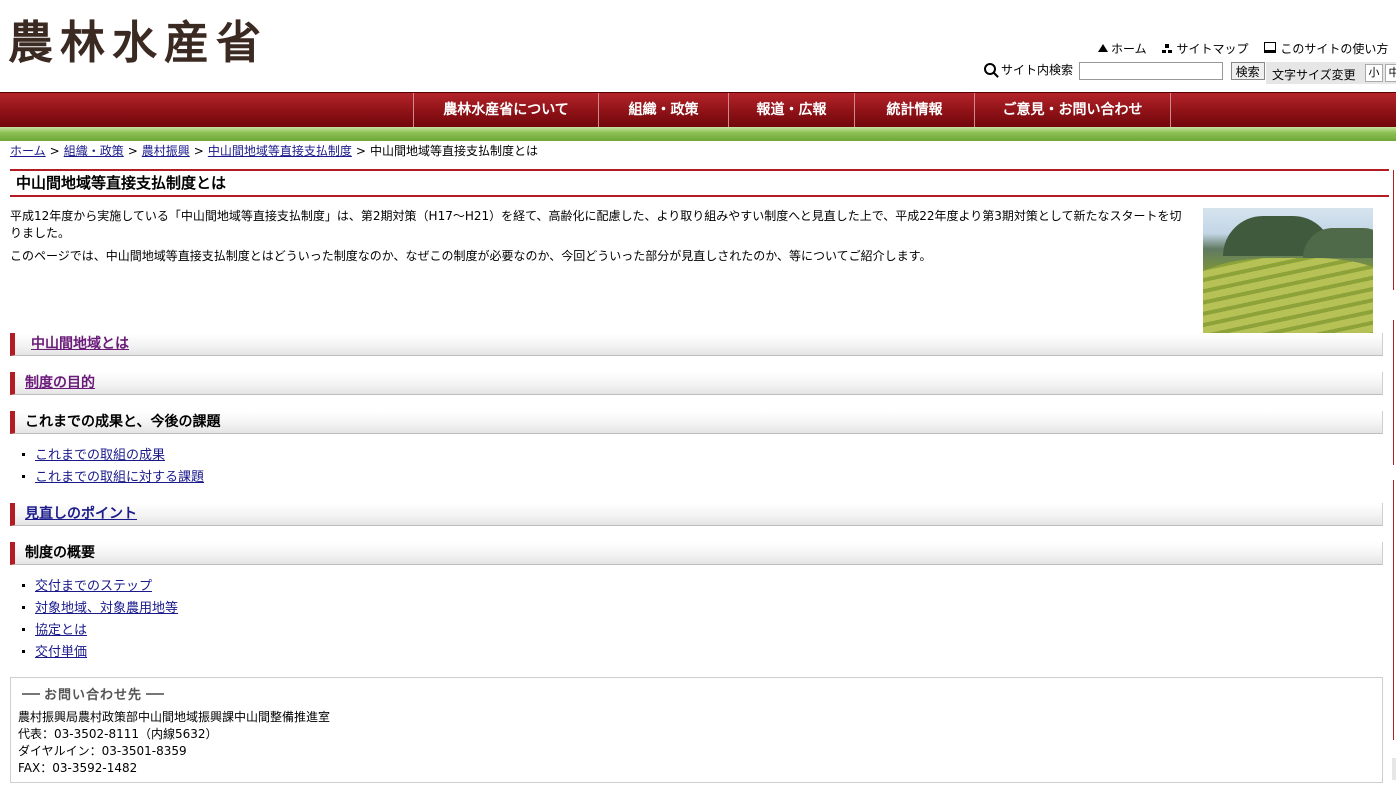  I want to click on utility-sitemap-link: サイトマップ, so click(1205, 49).